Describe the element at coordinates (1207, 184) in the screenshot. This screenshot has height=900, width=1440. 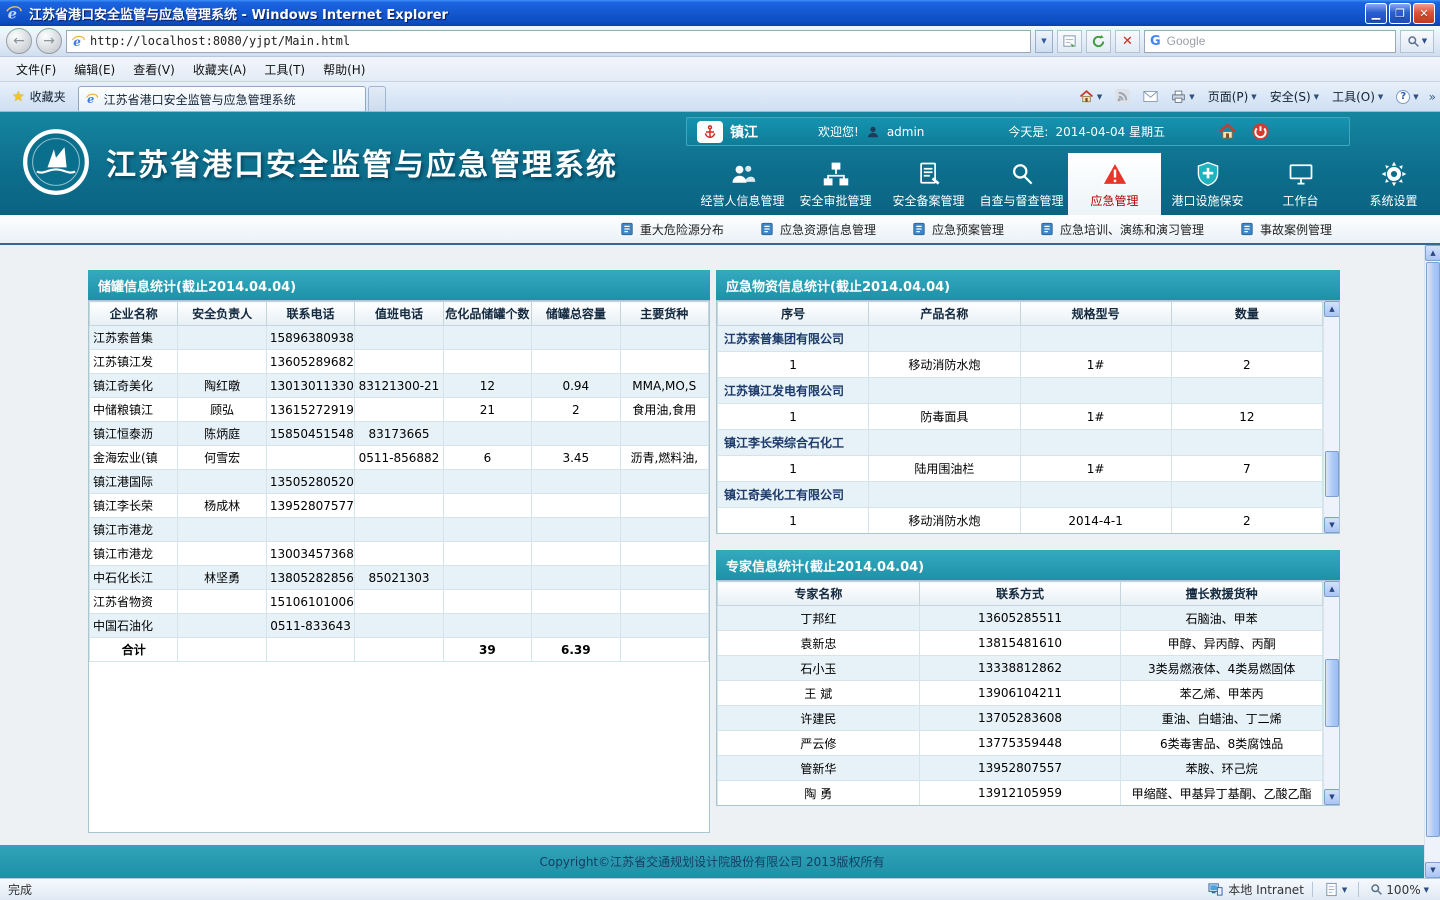
I see `nav-item-port-security: 港口设施保安` at that location.